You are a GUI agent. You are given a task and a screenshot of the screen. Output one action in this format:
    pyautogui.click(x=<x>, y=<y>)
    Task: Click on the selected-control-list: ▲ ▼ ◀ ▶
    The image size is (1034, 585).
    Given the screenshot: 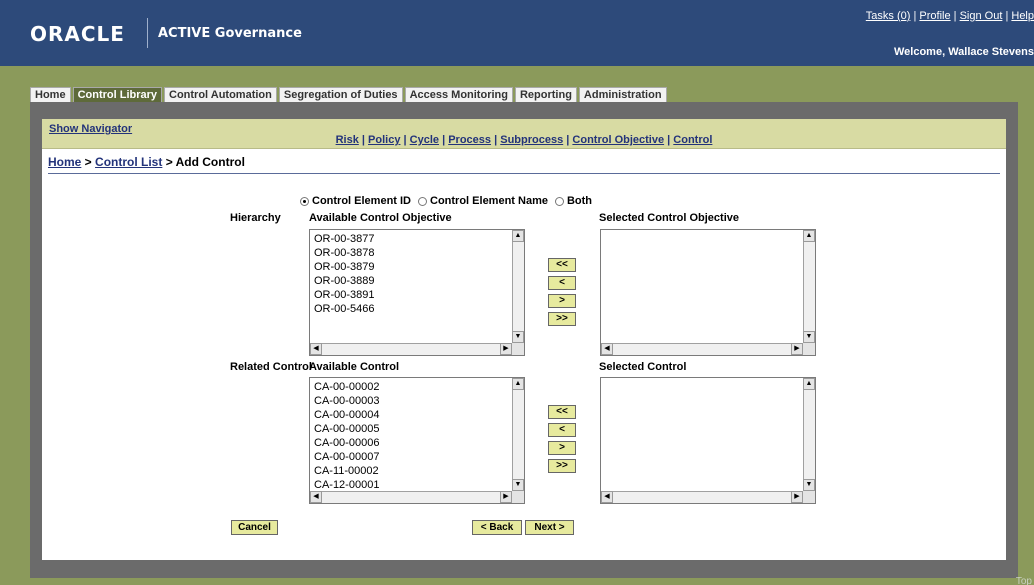 What is the action you would take?
    pyautogui.click(x=708, y=440)
    